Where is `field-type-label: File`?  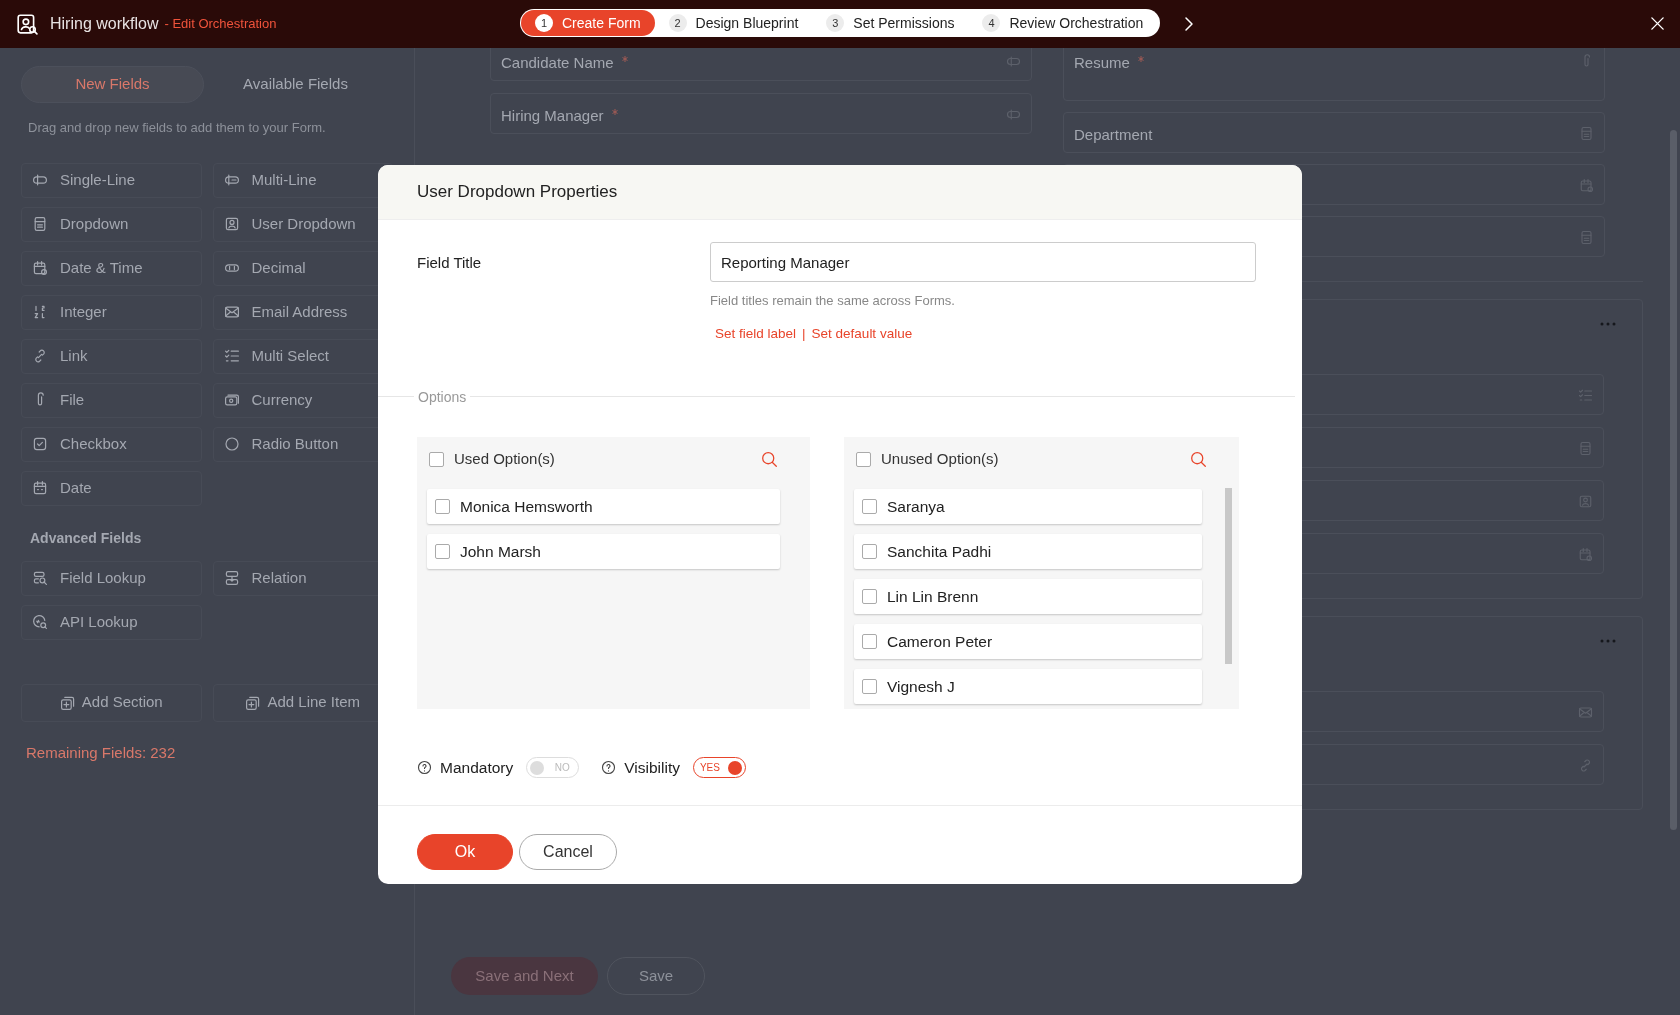 field-type-label: File is located at coordinates (72, 399).